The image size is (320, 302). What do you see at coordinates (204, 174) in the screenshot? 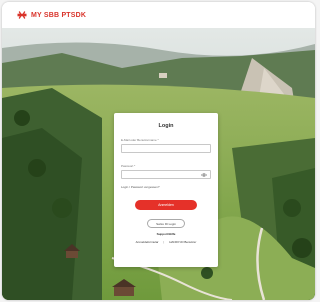
I see `show-password-icon` at bounding box center [204, 174].